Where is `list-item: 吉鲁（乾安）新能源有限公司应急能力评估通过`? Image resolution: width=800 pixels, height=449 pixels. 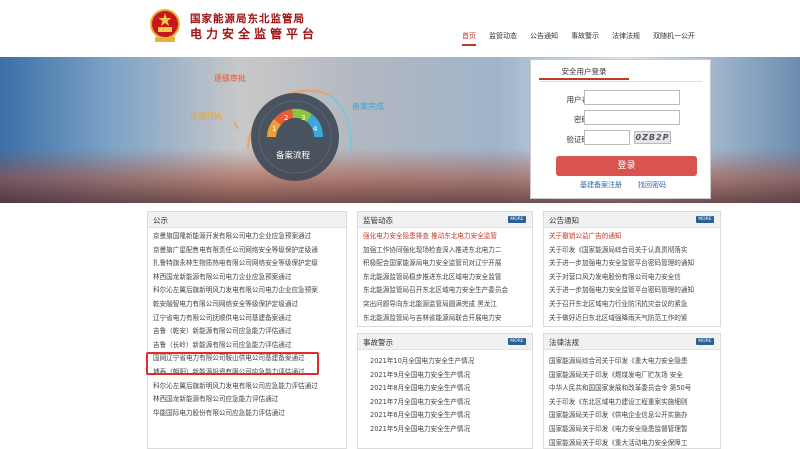
list-item: 吉鲁（乾安）新能源有限公司应急能力评估通过 is located at coordinates (249, 332).